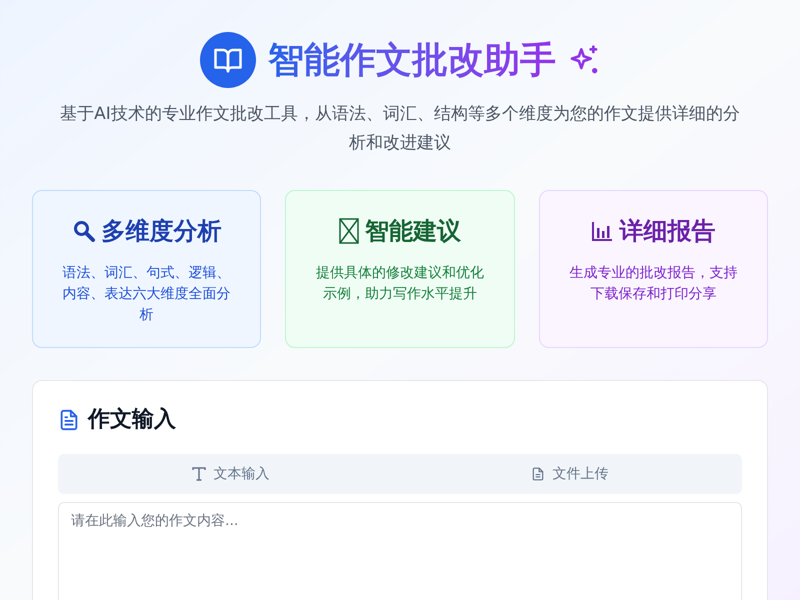 Image resolution: width=800 pixels, height=600 pixels. Describe the element at coordinates (199, 474) in the screenshot. I see `text-icon` at that location.